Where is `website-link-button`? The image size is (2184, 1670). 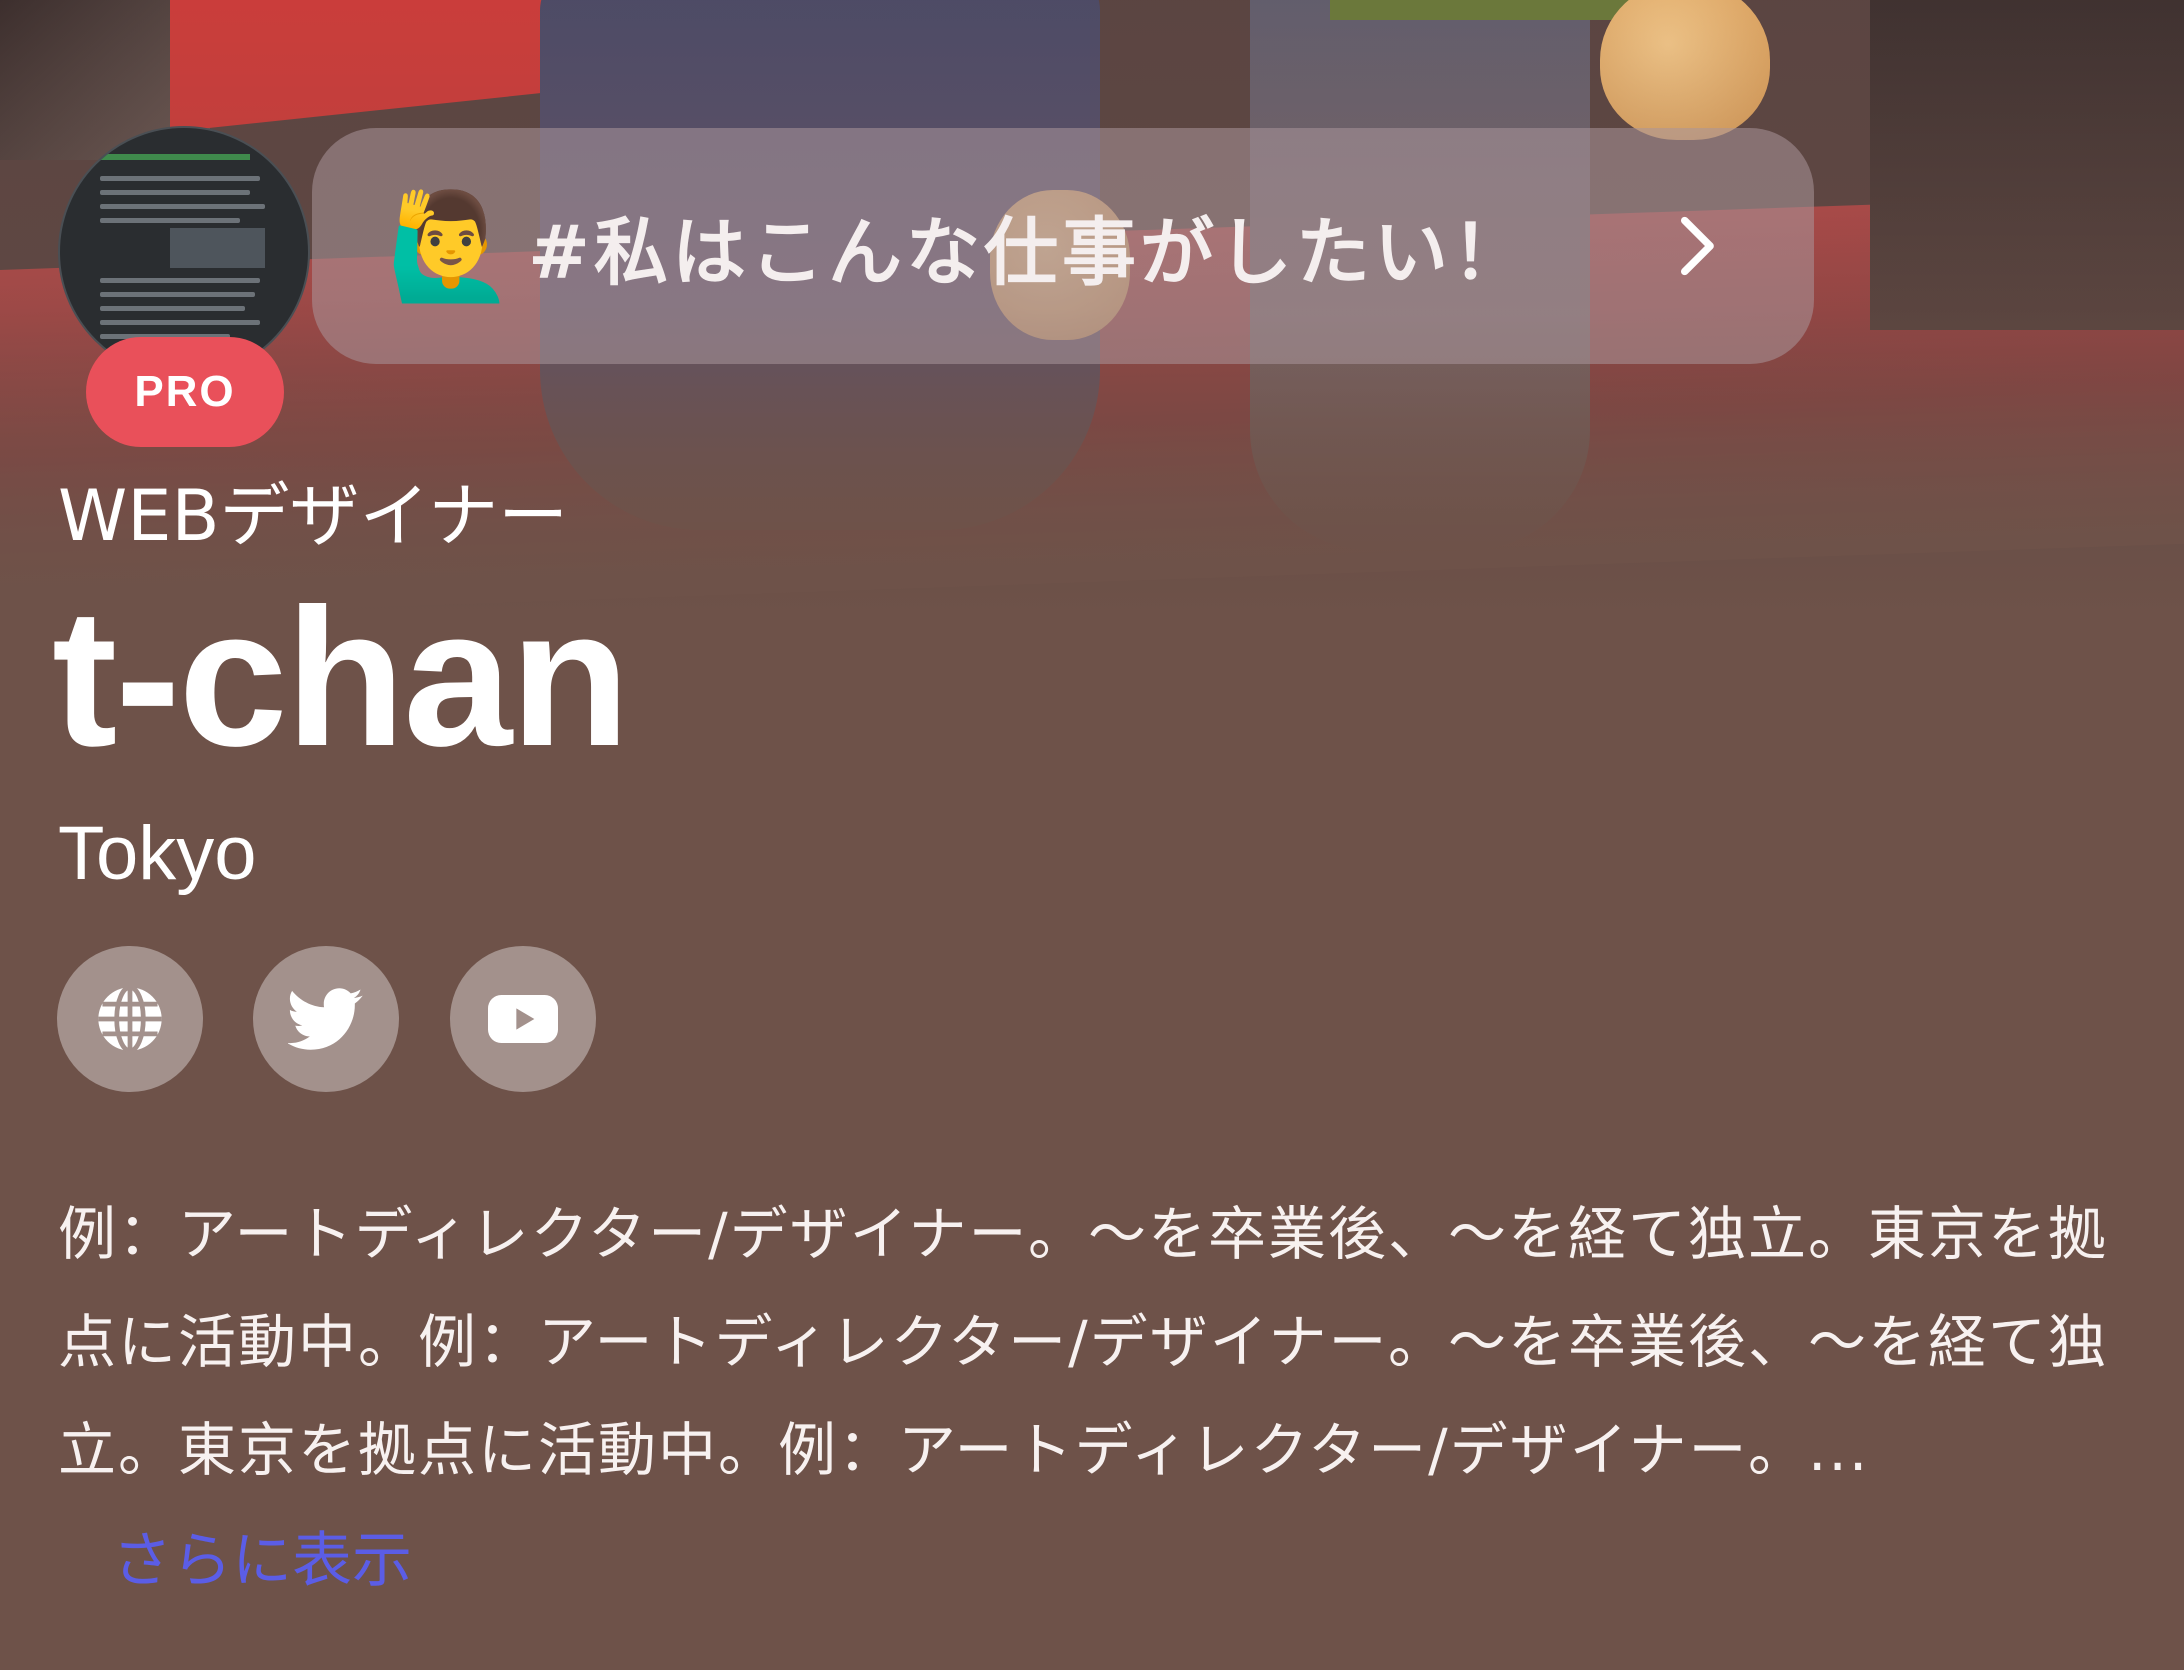
website-link-button is located at coordinates (130, 1019).